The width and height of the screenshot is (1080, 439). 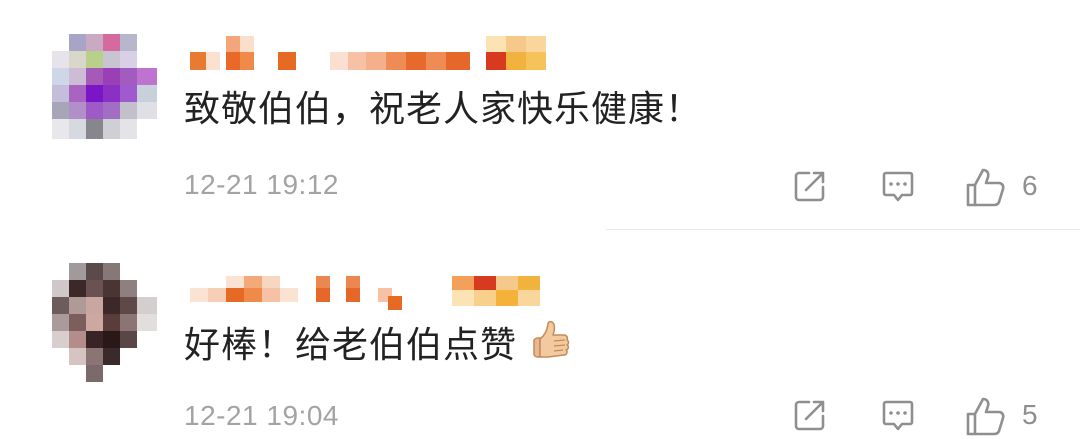 What do you see at coordinates (1009, 417) in the screenshot?
I see `like-button: 5` at bounding box center [1009, 417].